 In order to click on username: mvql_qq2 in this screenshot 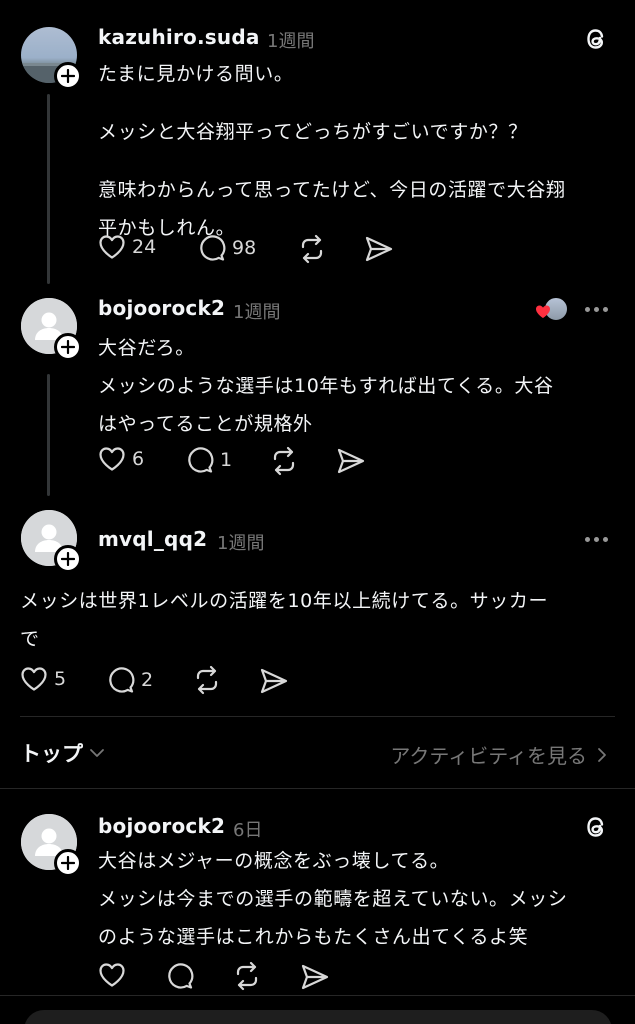, I will do `click(152, 539)`.